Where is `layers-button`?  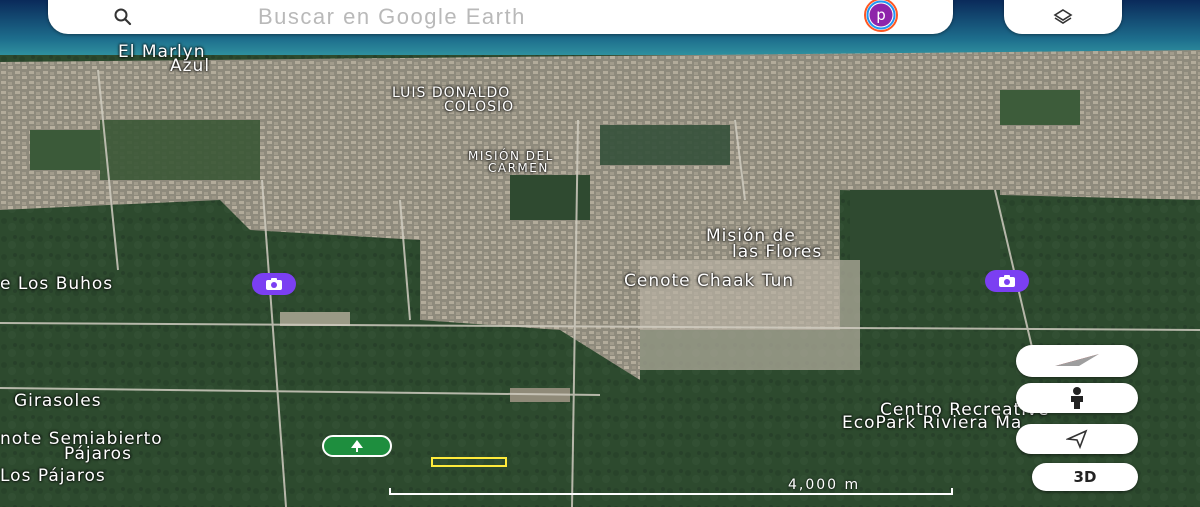
layers-button is located at coordinates (1063, 17).